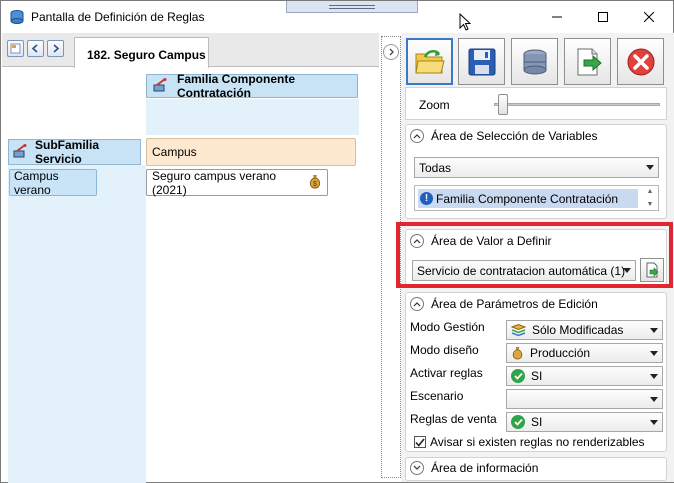 The width and height of the screenshot is (674, 483). What do you see at coordinates (584, 422) in the screenshot?
I see `reglas-venta-dropdown: SI` at bounding box center [584, 422].